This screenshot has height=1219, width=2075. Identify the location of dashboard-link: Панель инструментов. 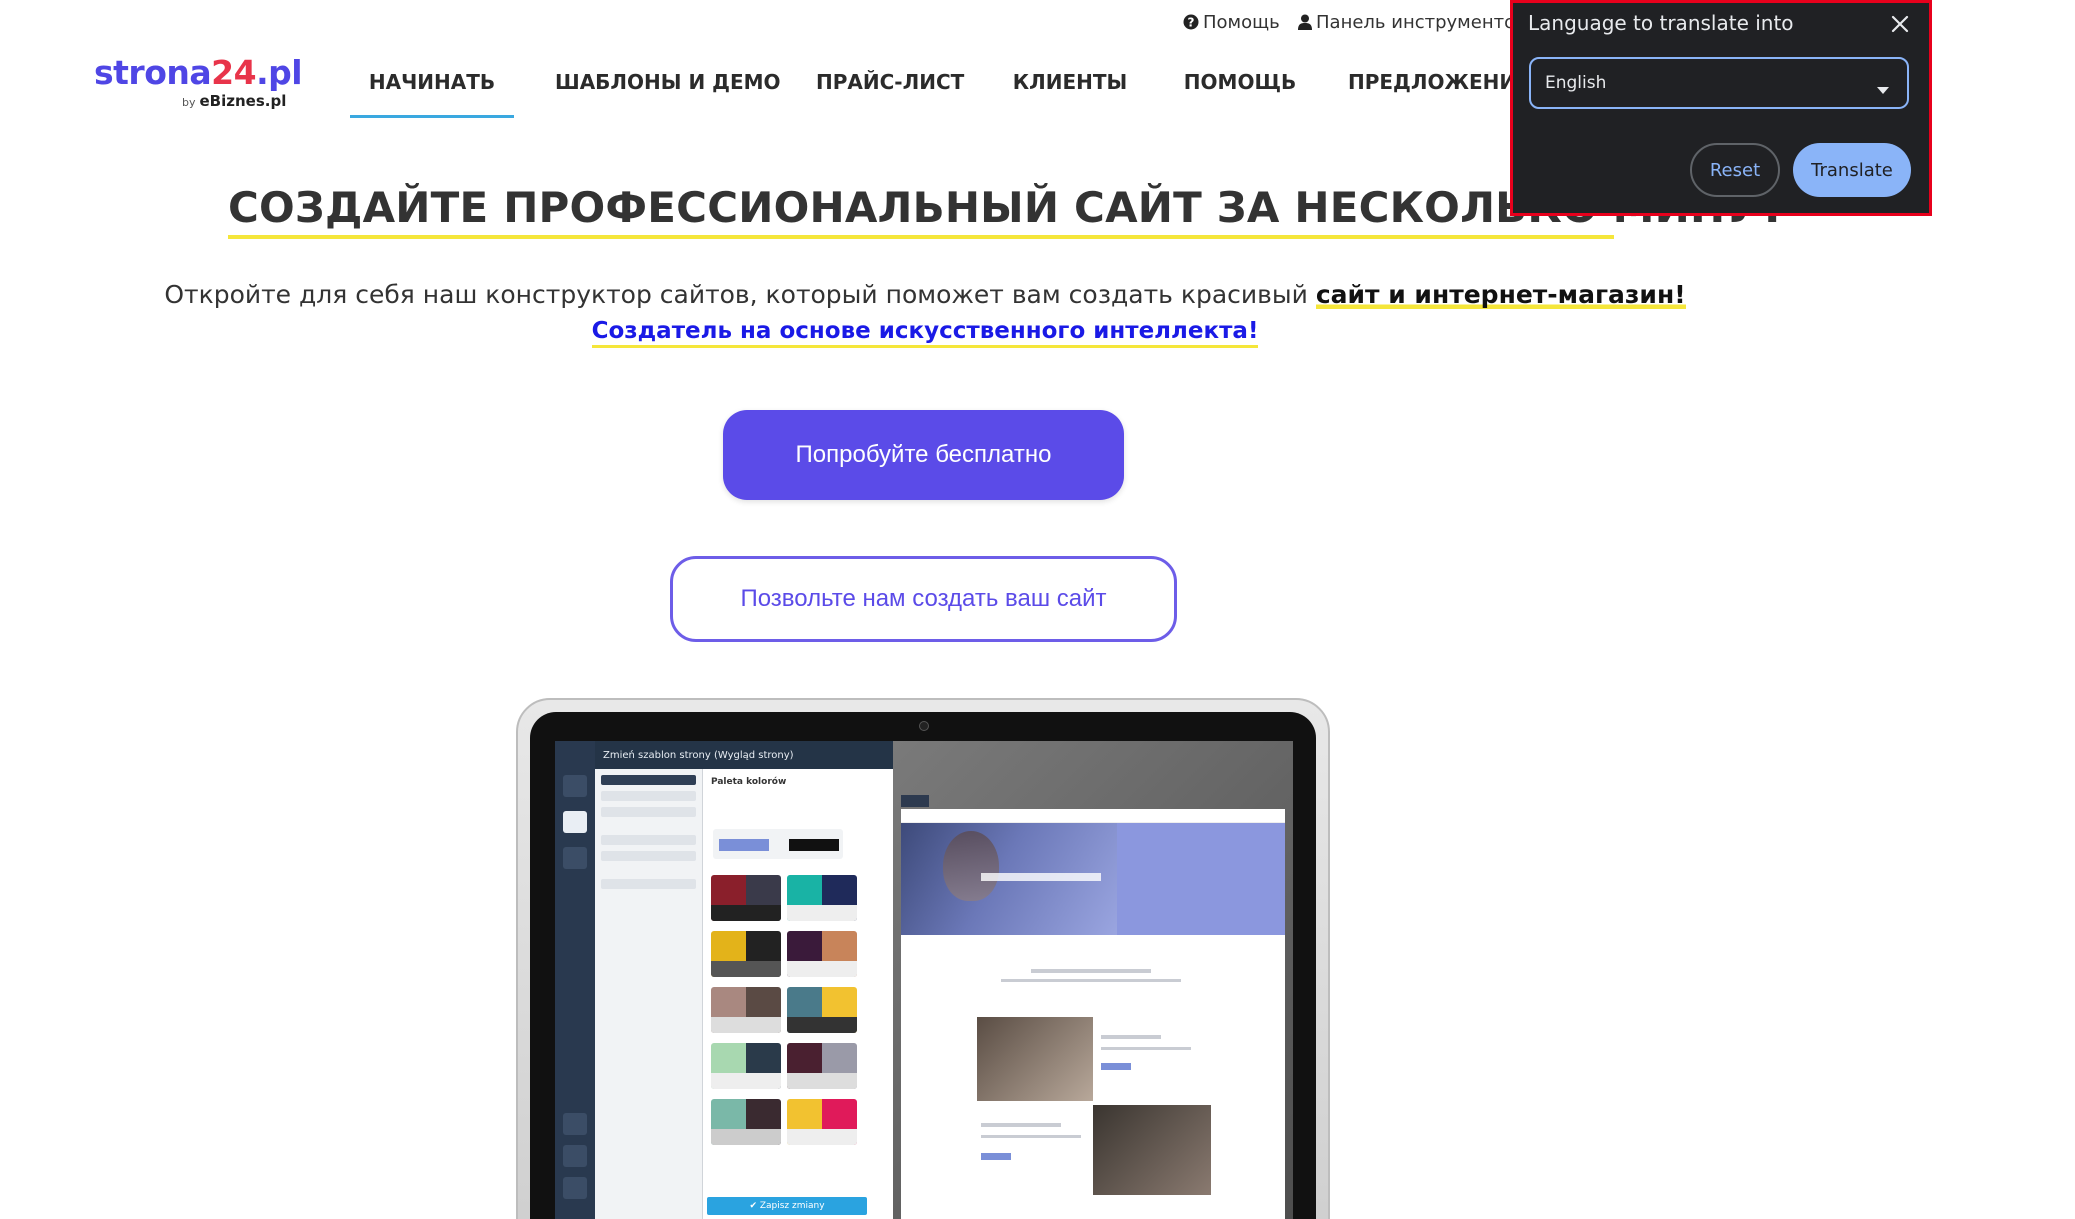
(1404, 22).